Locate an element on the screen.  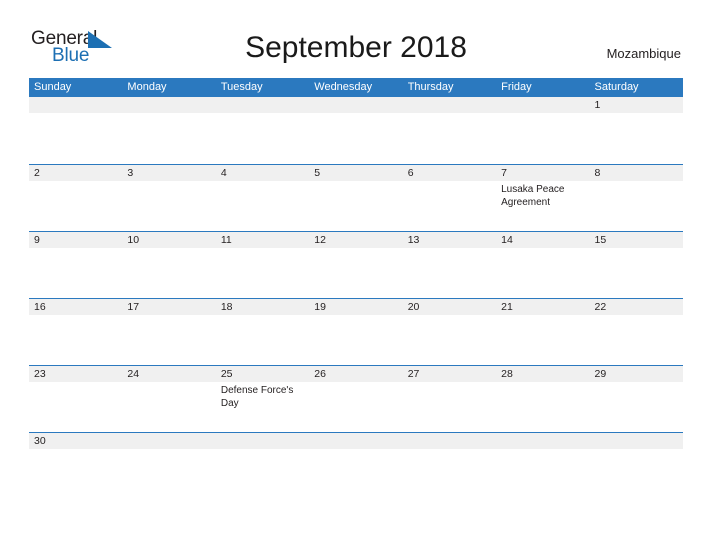
day-cell: 9 is located at coordinates (75, 265).